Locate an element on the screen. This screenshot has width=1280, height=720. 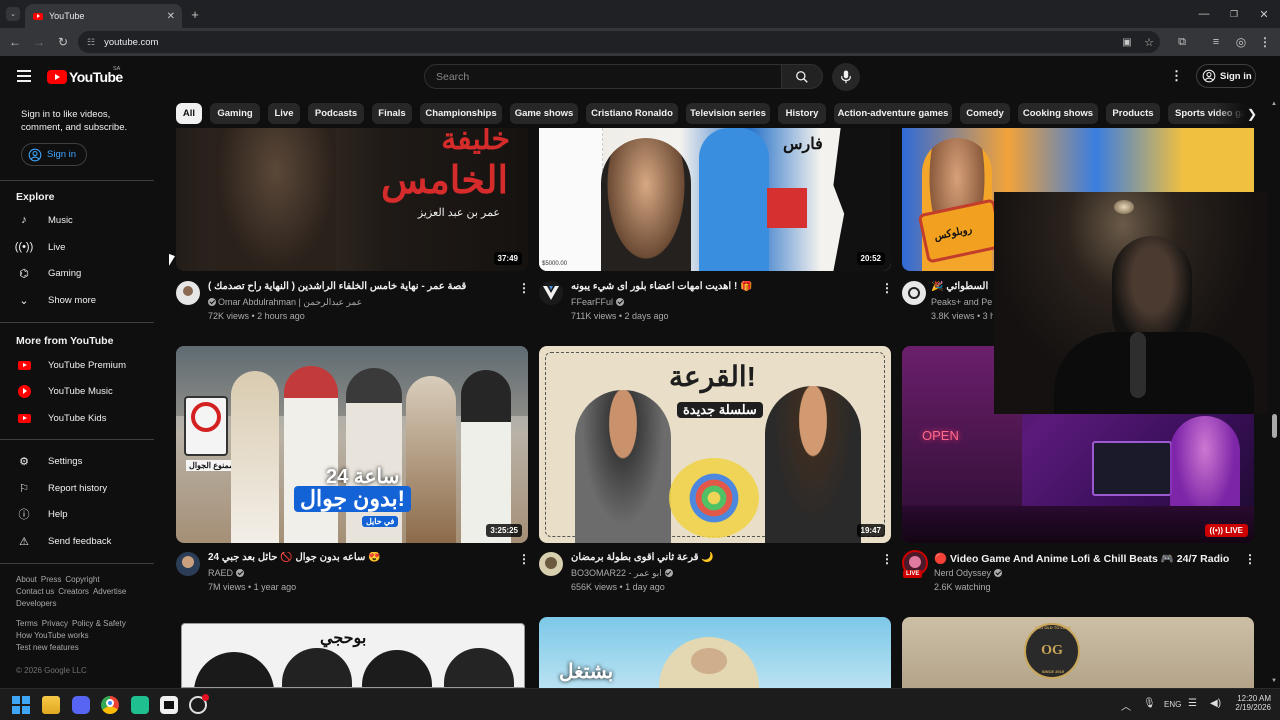
search-input: Search is located at coordinates (603, 76).